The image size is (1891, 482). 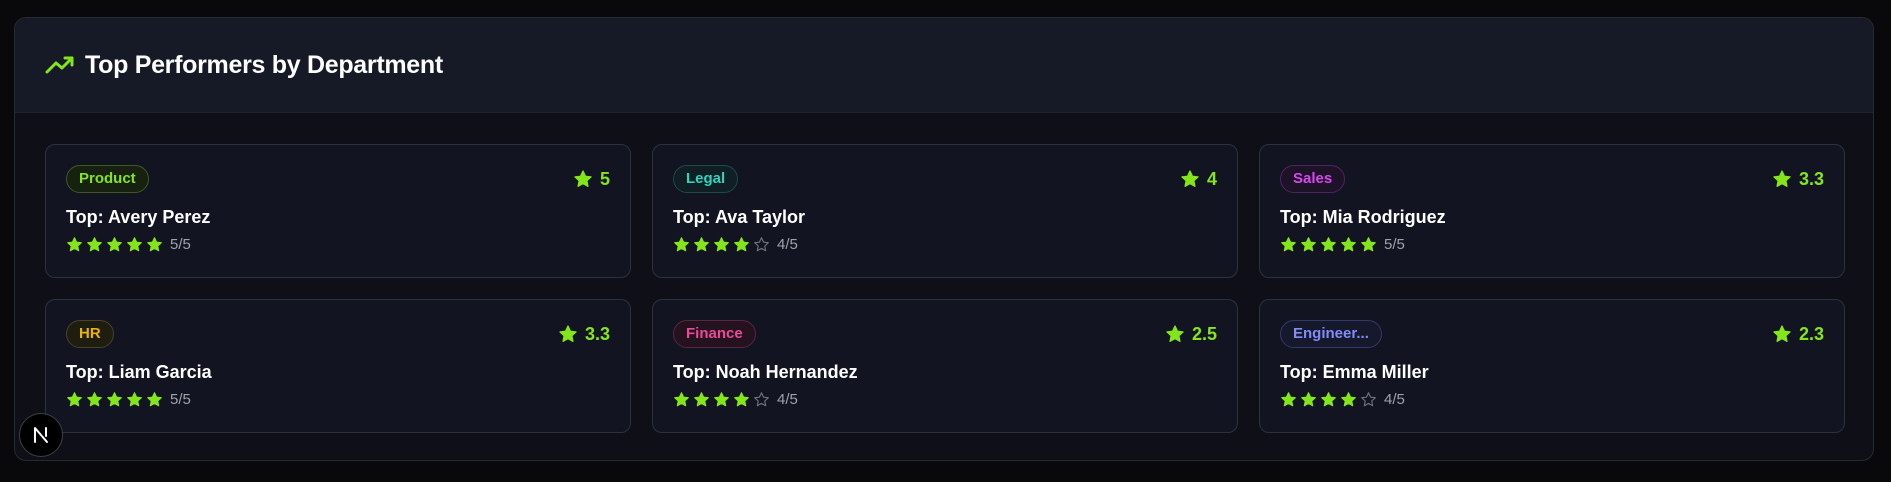 I want to click on score: 5, so click(x=591, y=179).